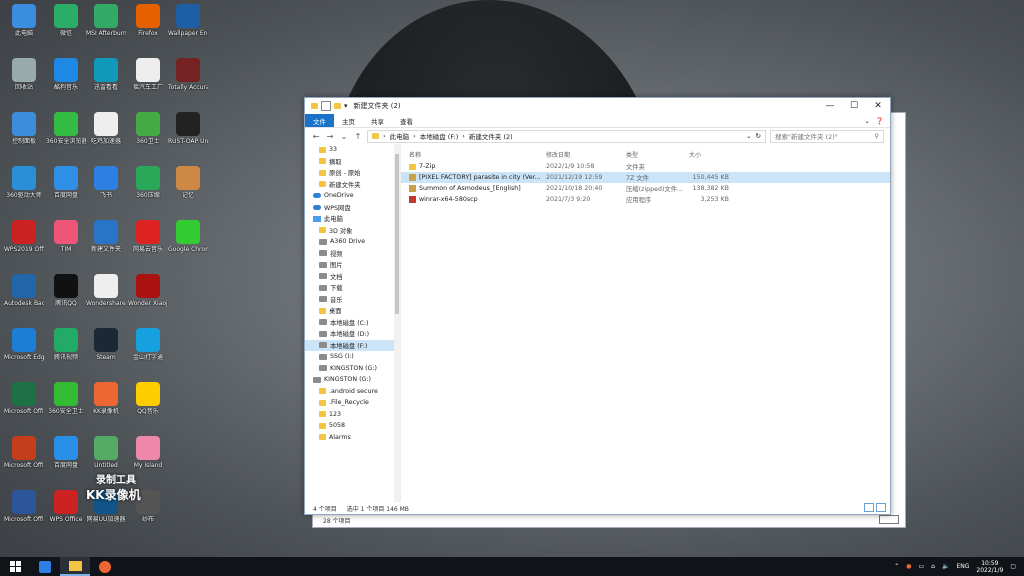 This screenshot has height=576, width=1024. What do you see at coordinates (908, 566) in the screenshot?
I see `app-tray-icon: ●` at bounding box center [908, 566].